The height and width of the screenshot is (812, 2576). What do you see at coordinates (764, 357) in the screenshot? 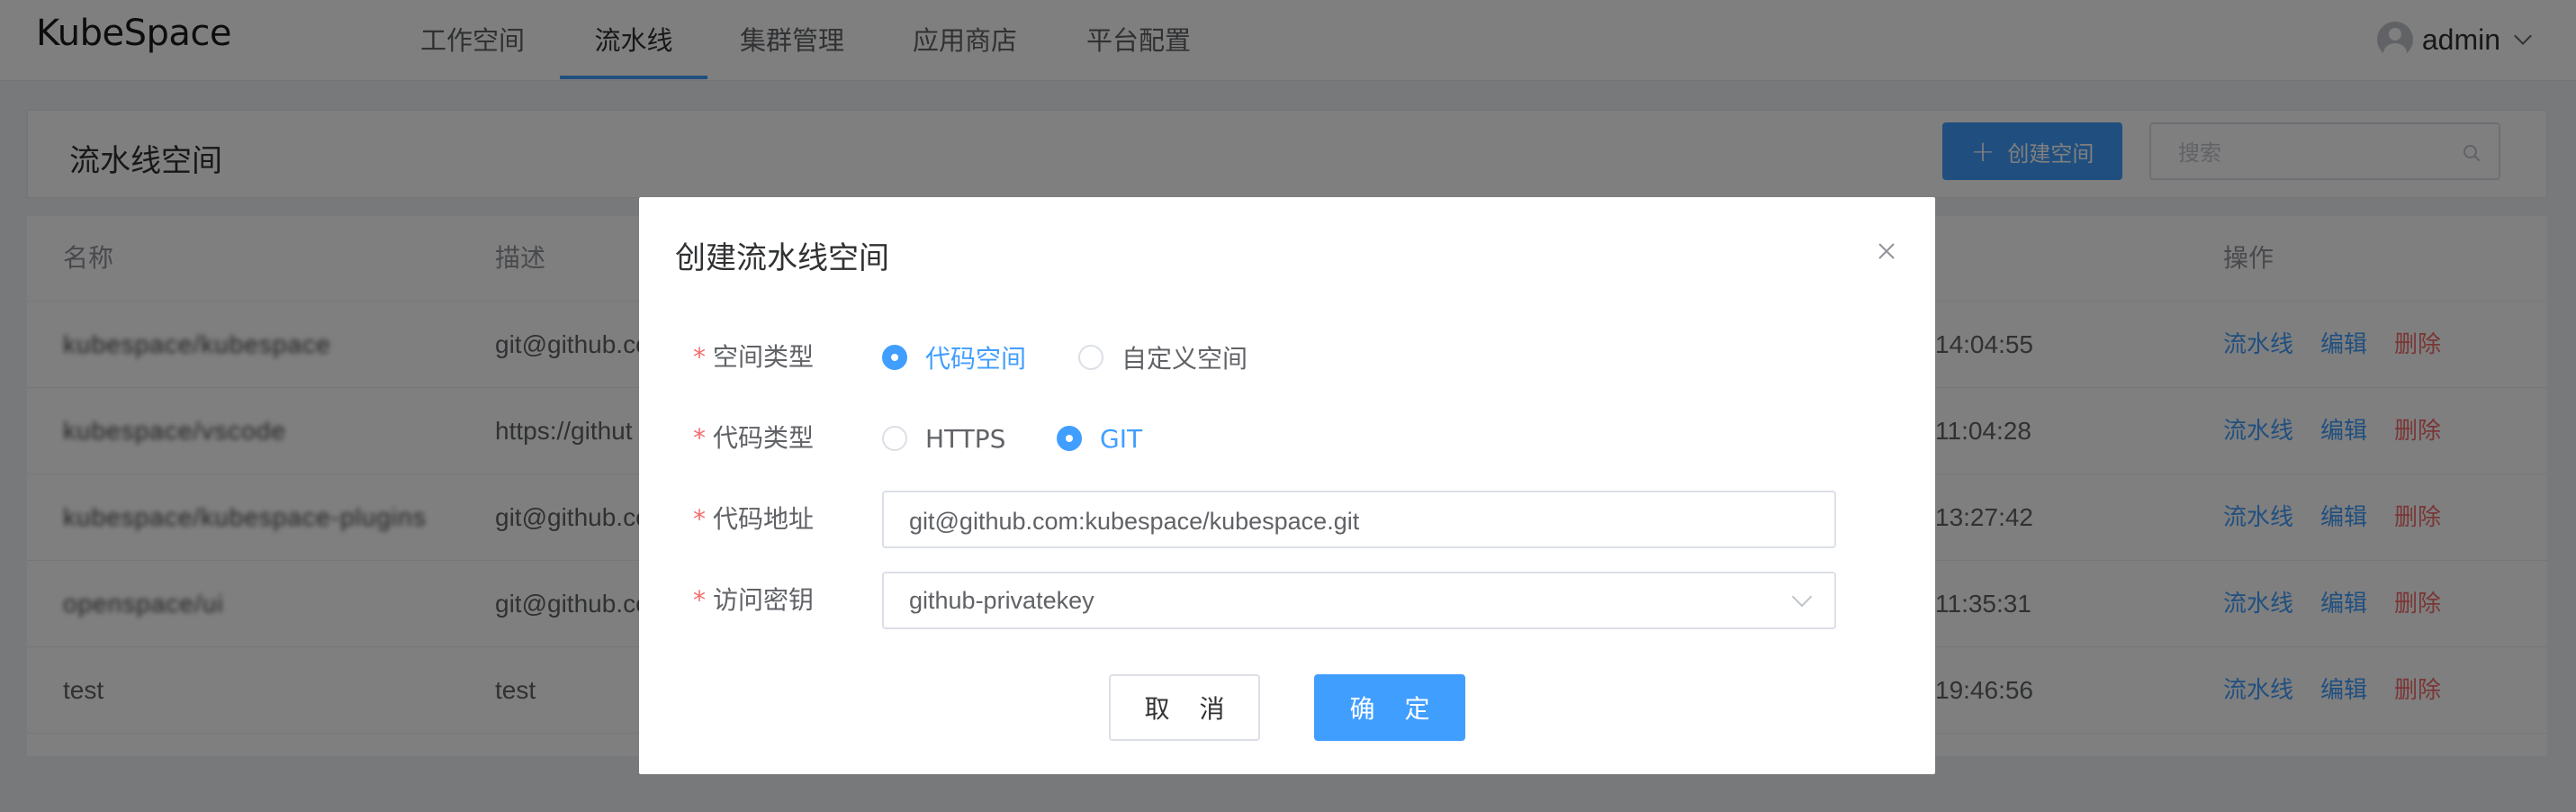
I see `space-type-label-text: 空间类型` at bounding box center [764, 357].